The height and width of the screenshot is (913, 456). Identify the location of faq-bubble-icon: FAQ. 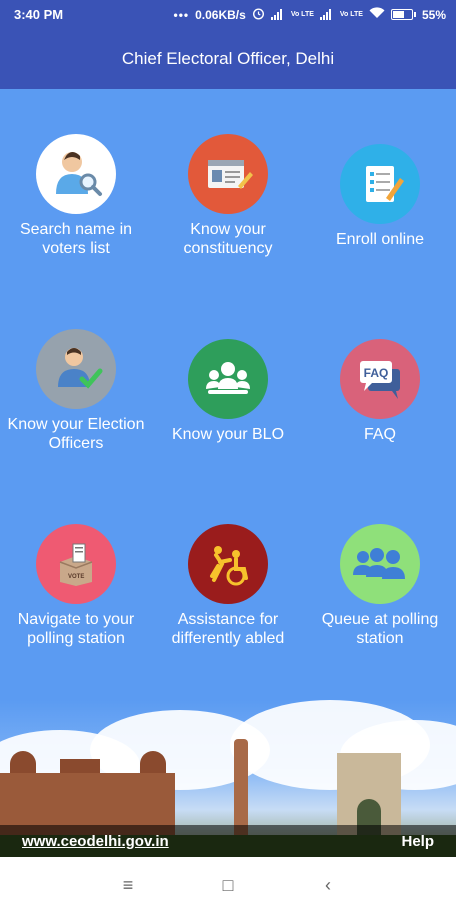
(380, 379).